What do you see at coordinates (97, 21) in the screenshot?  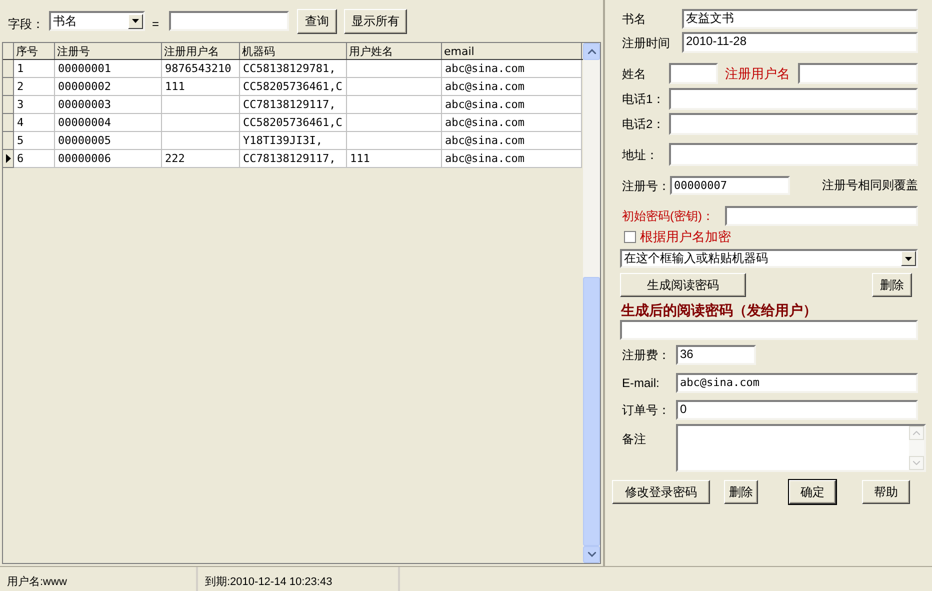 I see `field-dropdown: 书名` at bounding box center [97, 21].